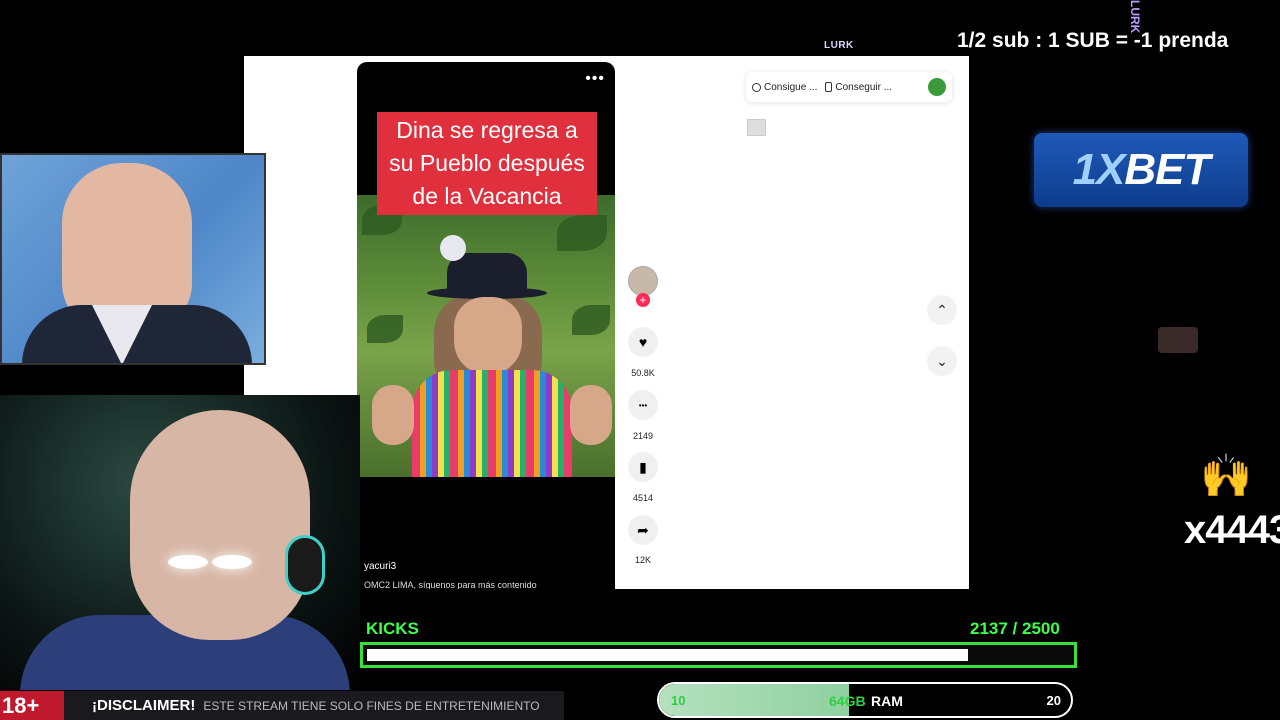  Describe the element at coordinates (180, 542) in the screenshot. I see `streamer-webcam` at that location.